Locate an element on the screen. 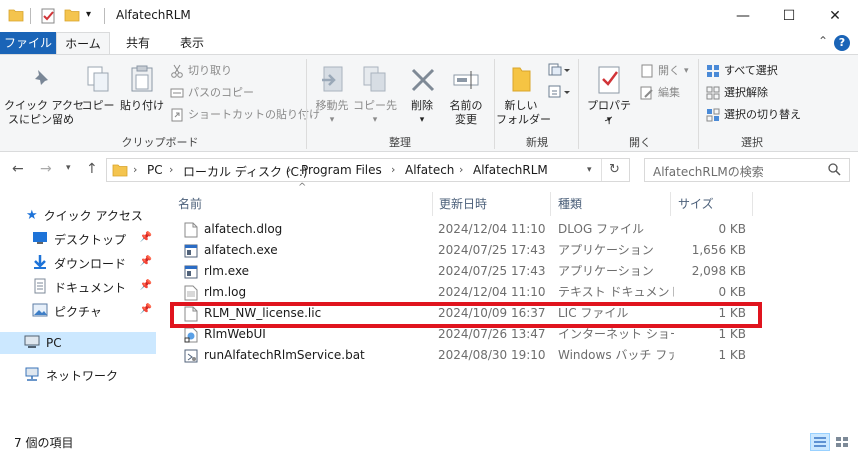  file-type: DLOG ファイル is located at coordinates (601, 229).